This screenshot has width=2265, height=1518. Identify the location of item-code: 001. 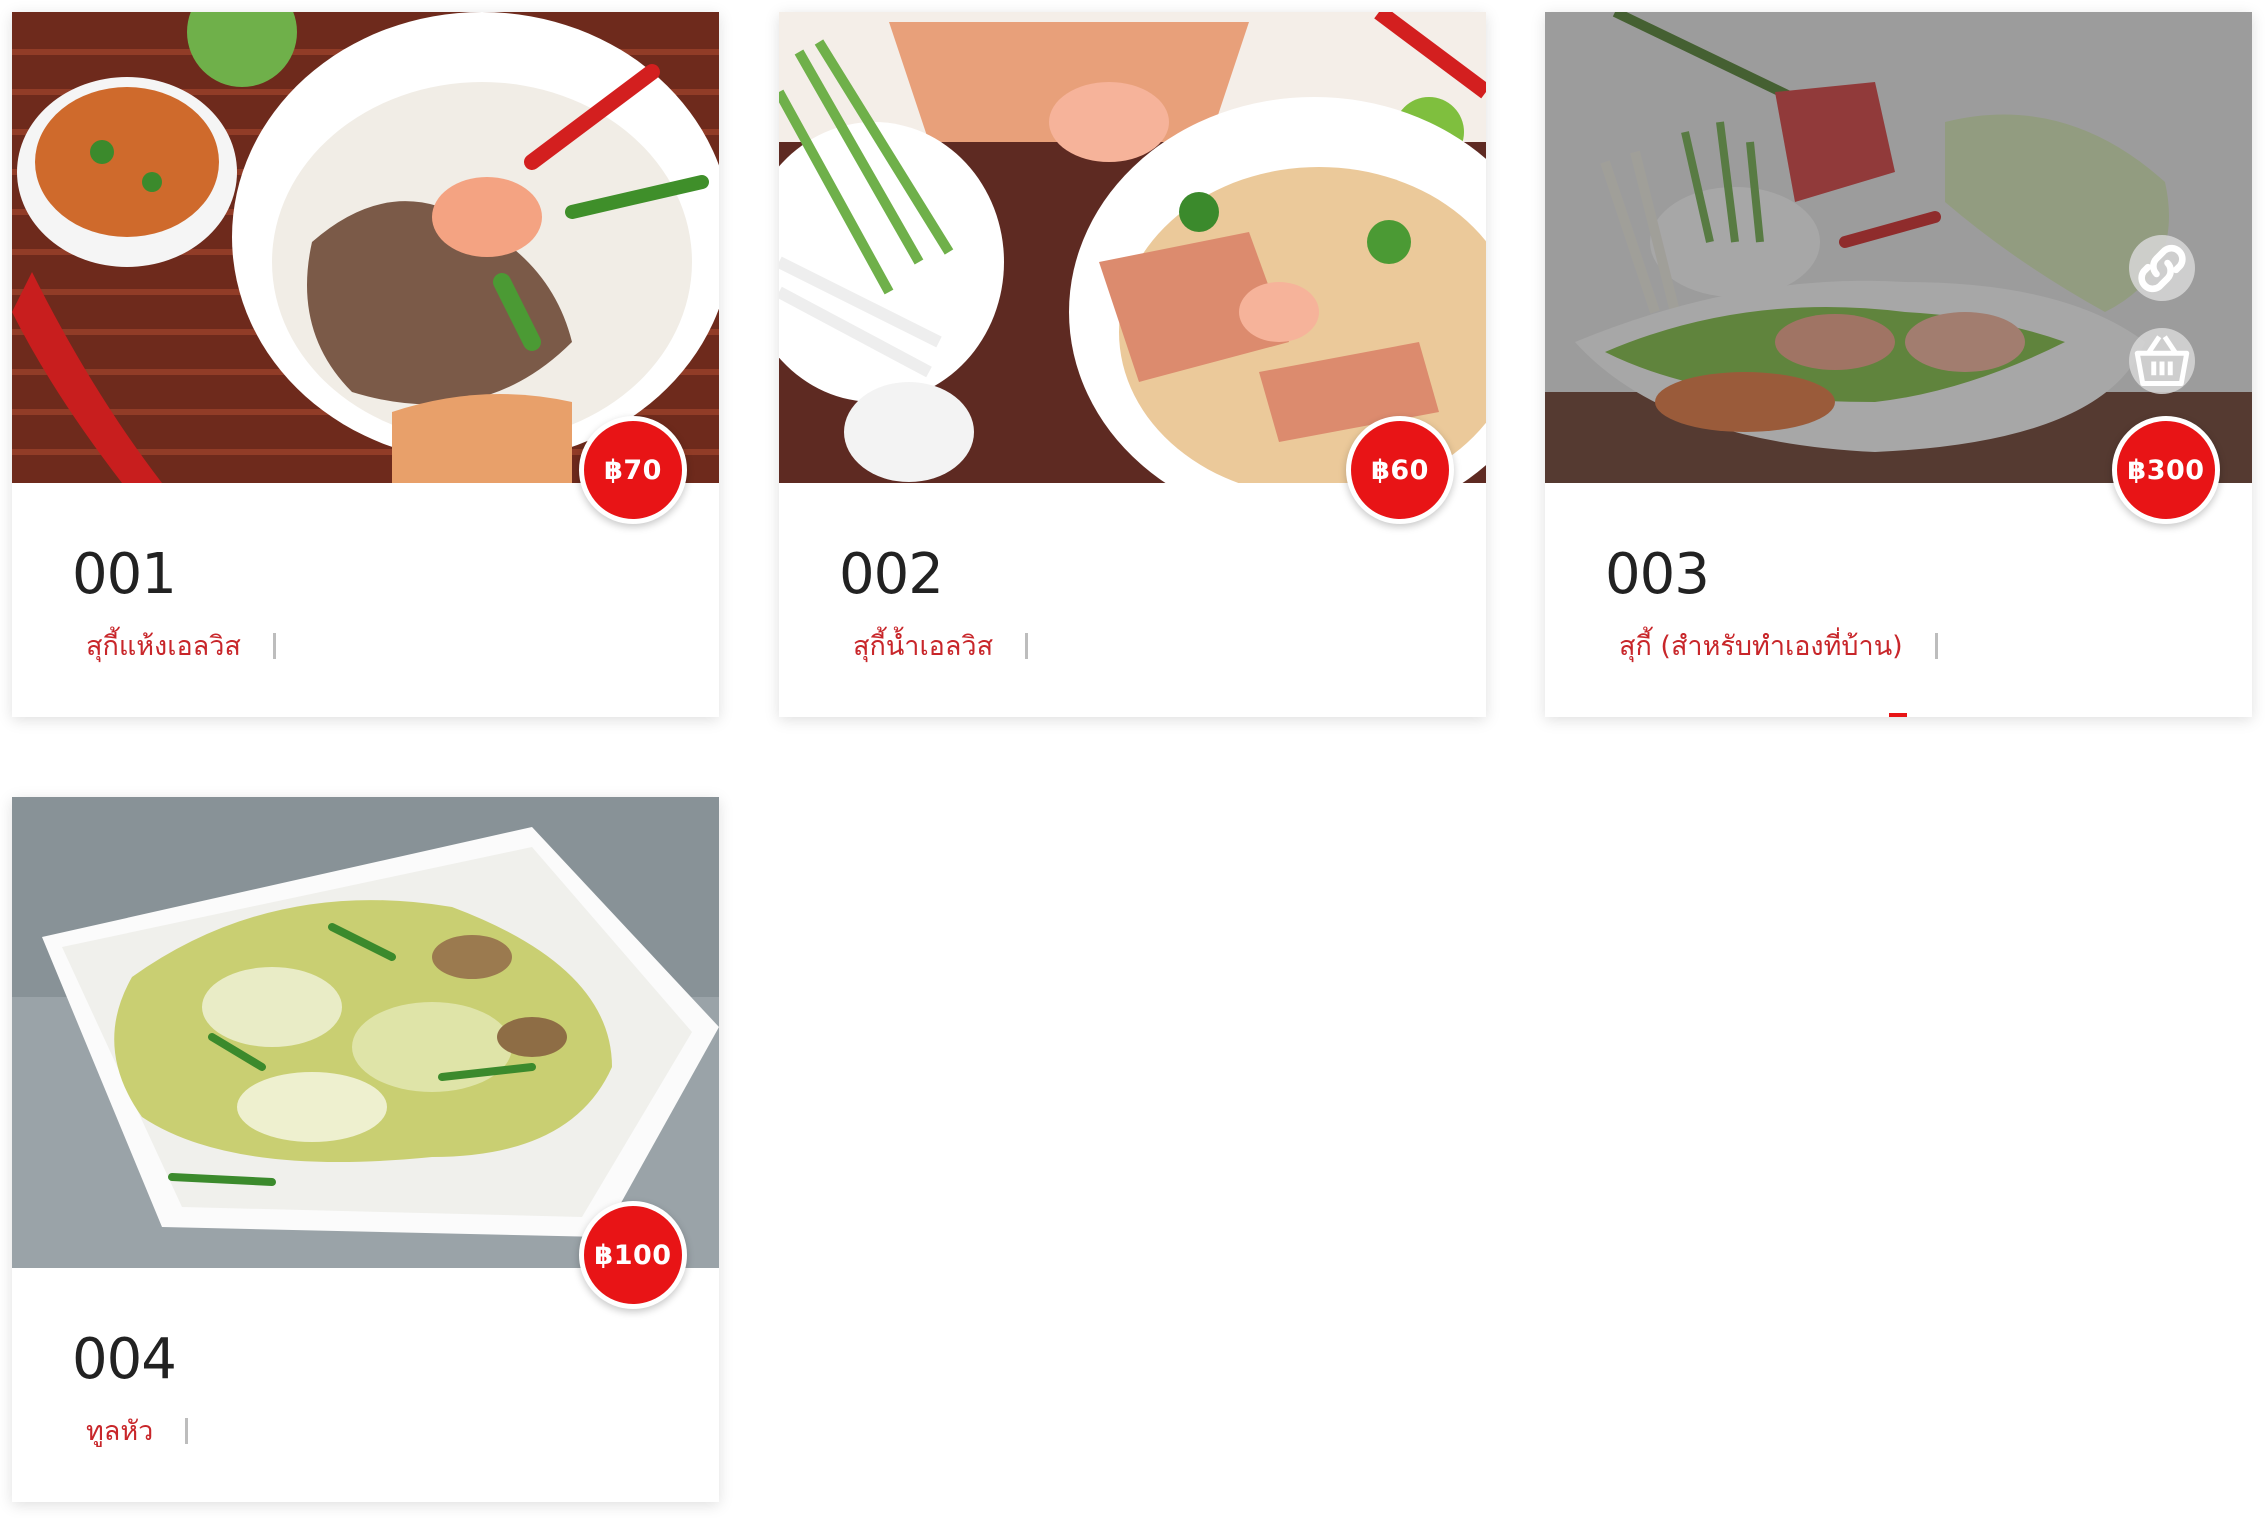
(124, 574).